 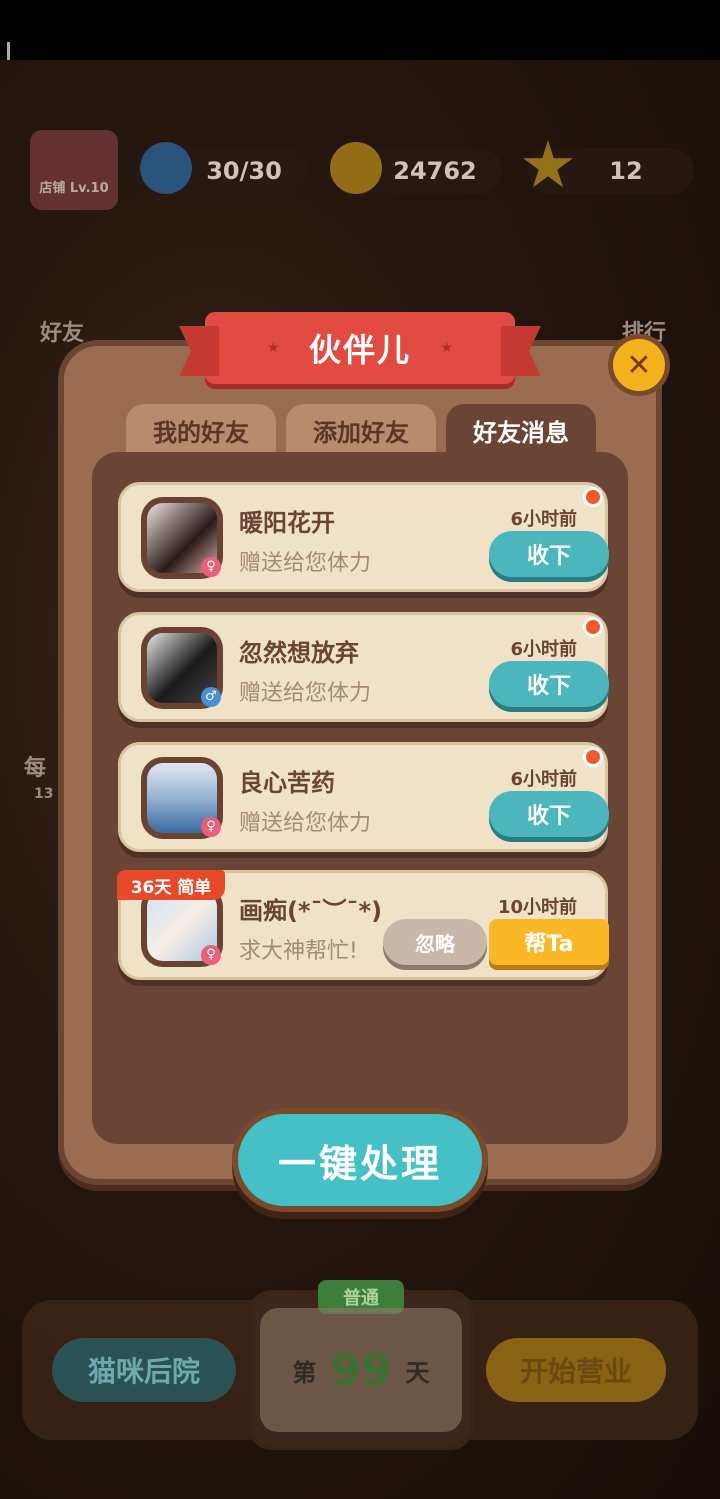 I want to click on dialog-title: 伙伴儿, so click(x=359, y=350).